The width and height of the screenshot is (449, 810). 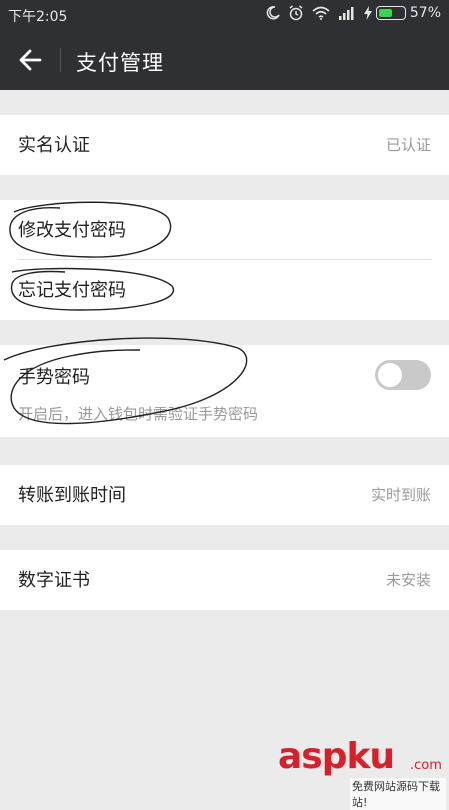 What do you see at coordinates (390, 375) in the screenshot?
I see `toggle-knob` at bounding box center [390, 375].